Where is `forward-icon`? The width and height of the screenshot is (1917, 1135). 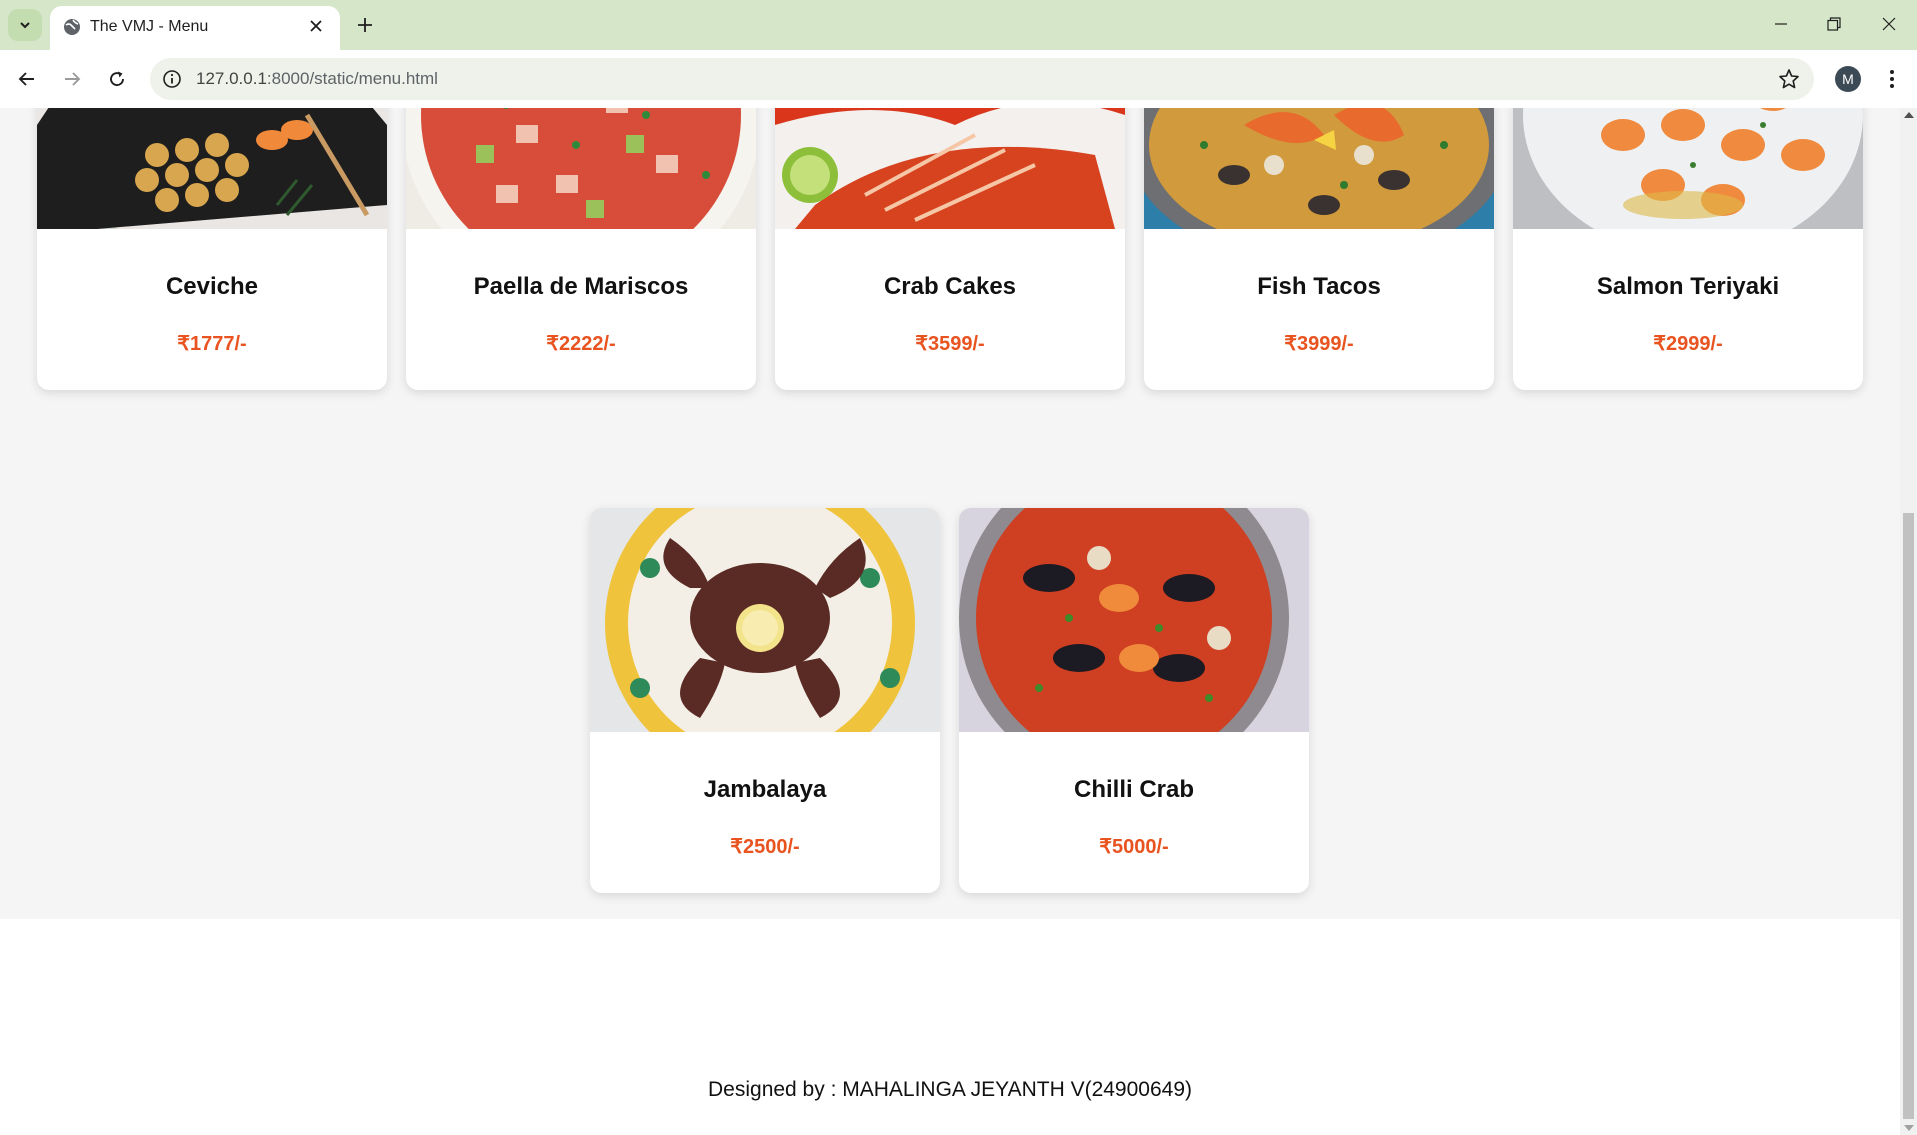
forward-icon is located at coordinates (73, 79).